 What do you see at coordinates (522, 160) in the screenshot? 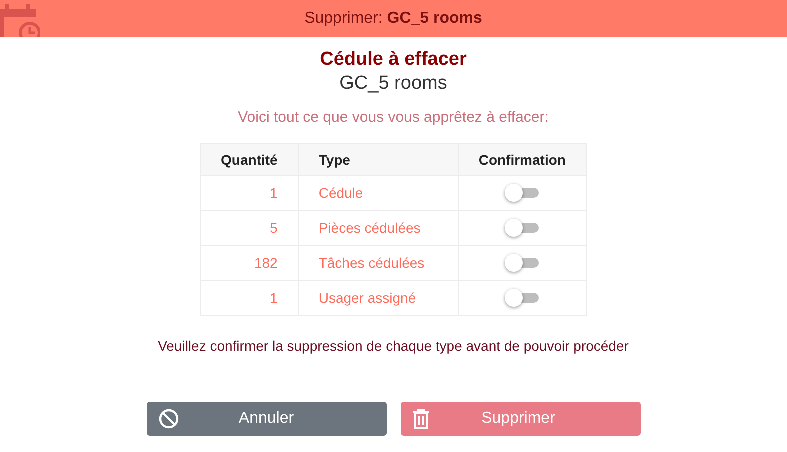
I see `column-header: Confirmation` at bounding box center [522, 160].